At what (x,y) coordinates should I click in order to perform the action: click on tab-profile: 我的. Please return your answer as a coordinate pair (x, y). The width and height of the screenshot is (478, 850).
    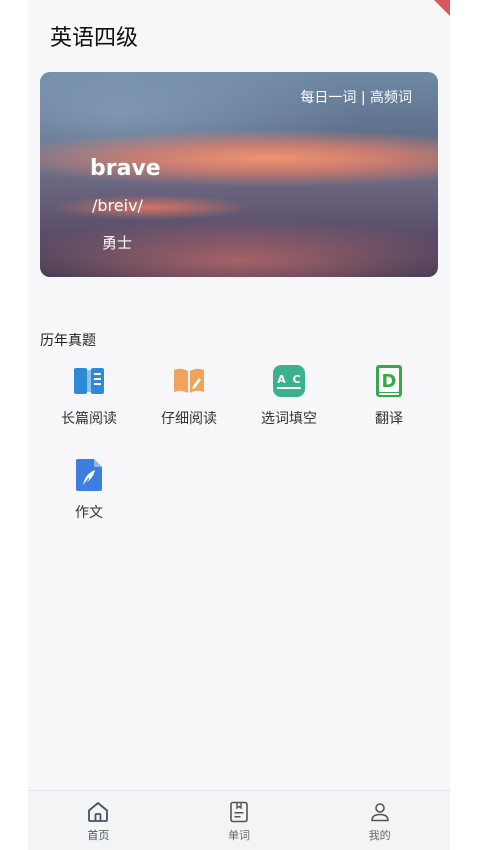
    Looking at the image, I should click on (379, 820).